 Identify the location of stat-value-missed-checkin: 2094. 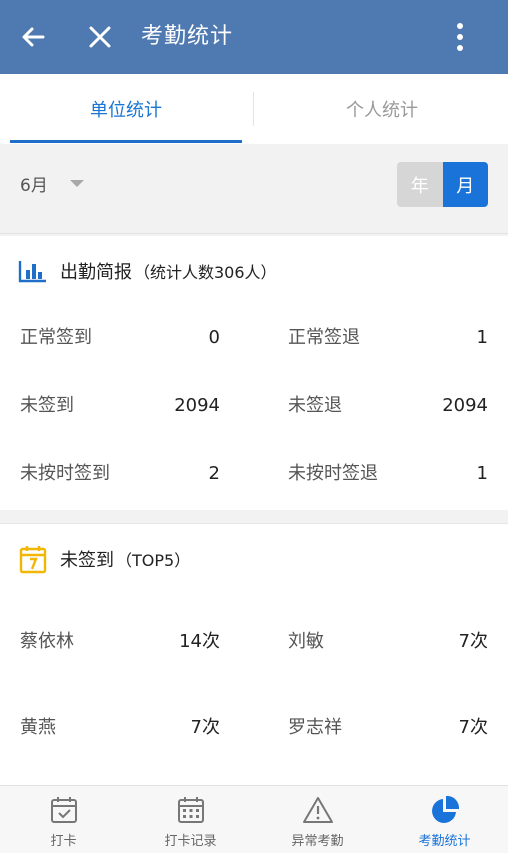
(197, 405).